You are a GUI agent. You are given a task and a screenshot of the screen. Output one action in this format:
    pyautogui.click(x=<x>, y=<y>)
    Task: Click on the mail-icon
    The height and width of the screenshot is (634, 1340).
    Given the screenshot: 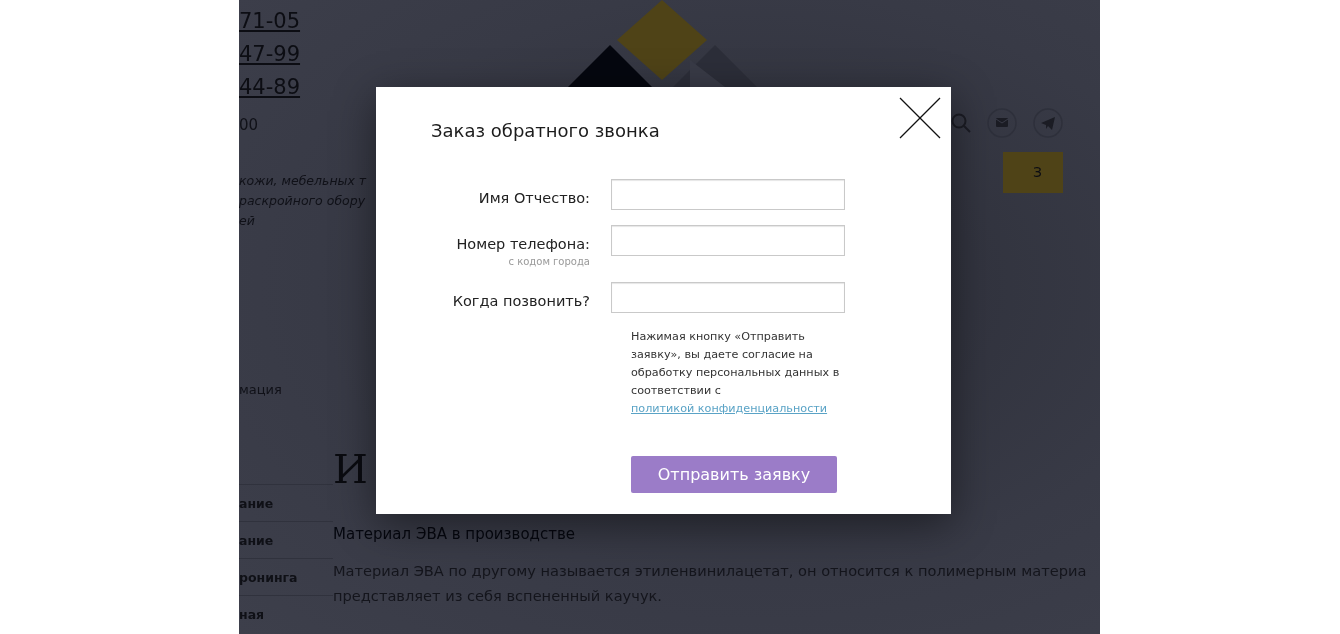 What is the action you would take?
    pyautogui.click(x=1002, y=123)
    